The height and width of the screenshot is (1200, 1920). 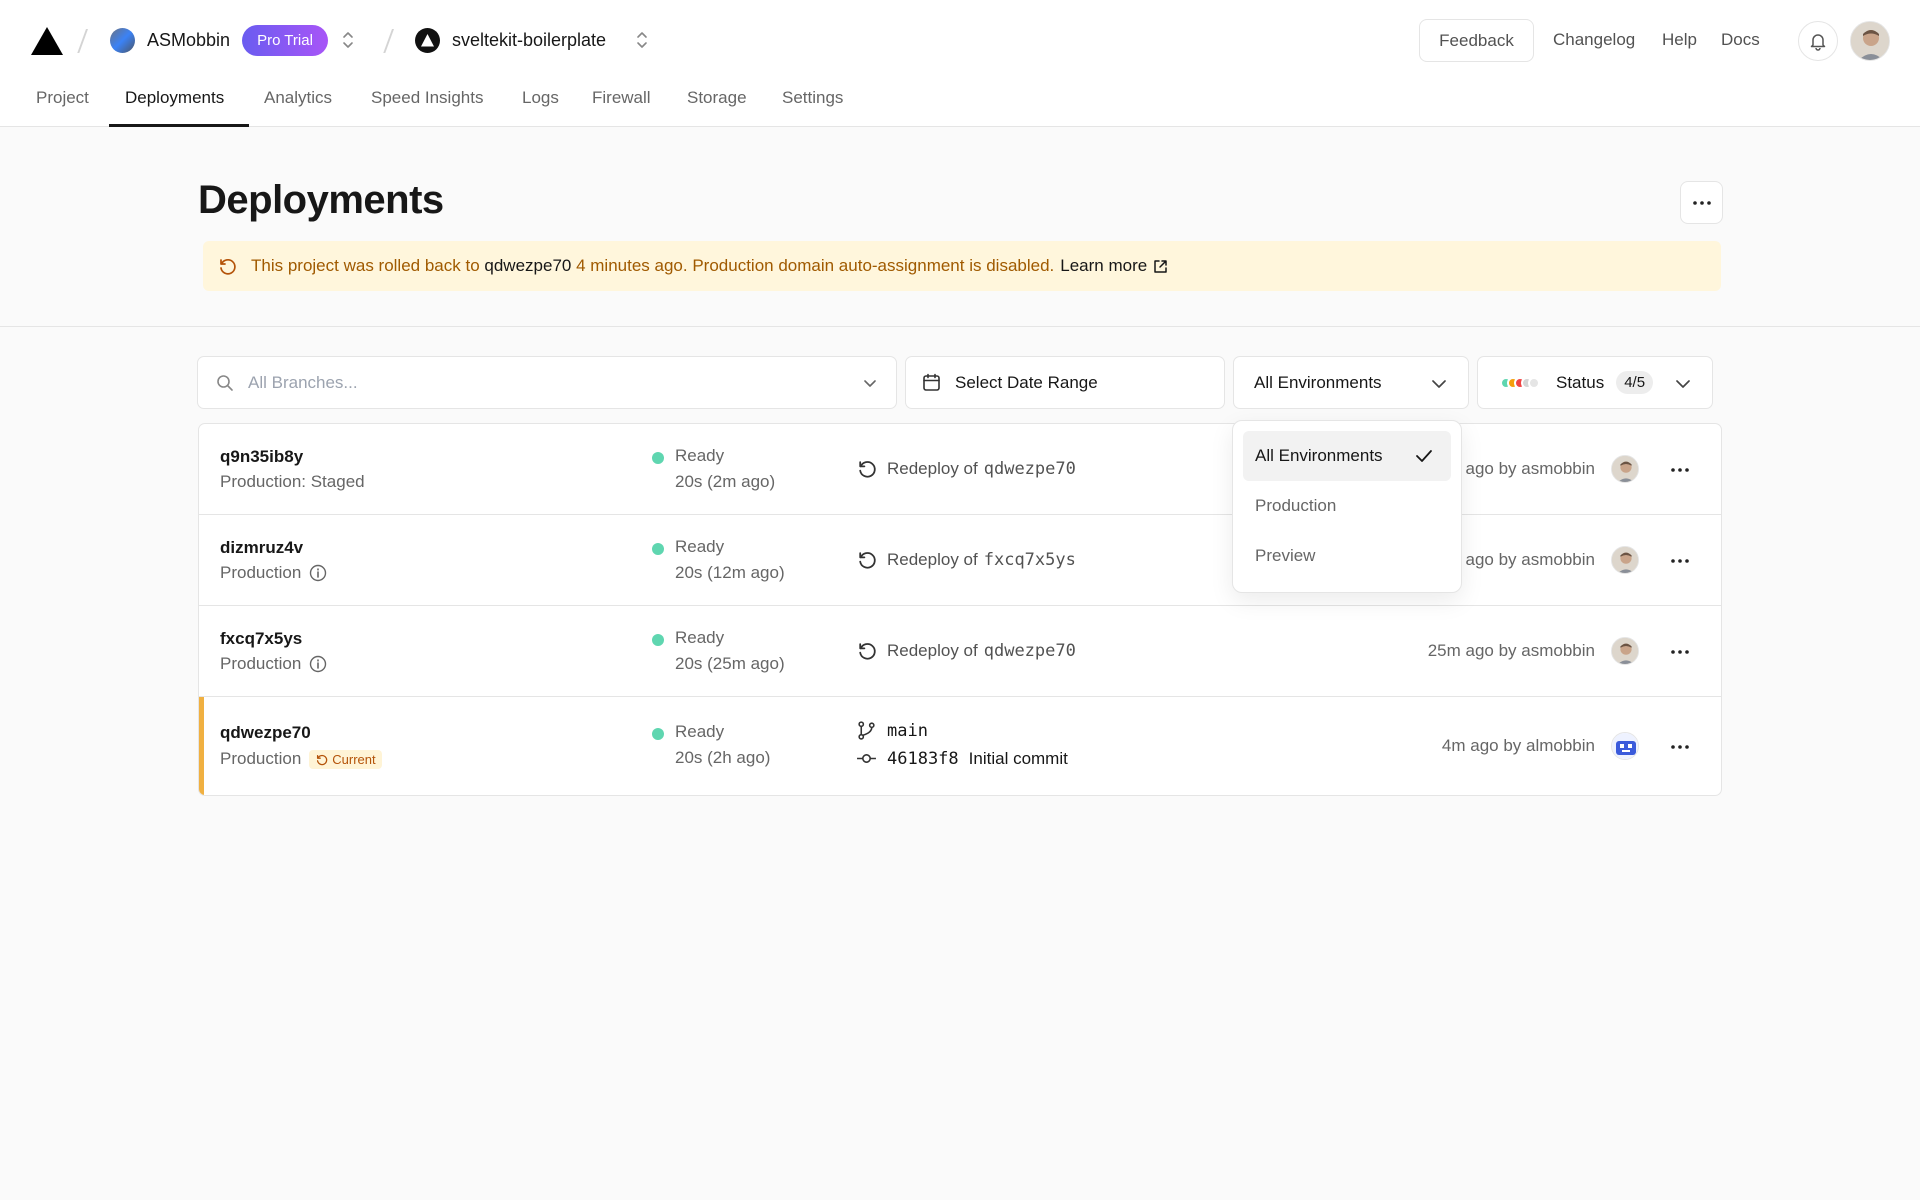 I want to click on banner-deployment: qdwezpe70, so click(x=527, y=266).